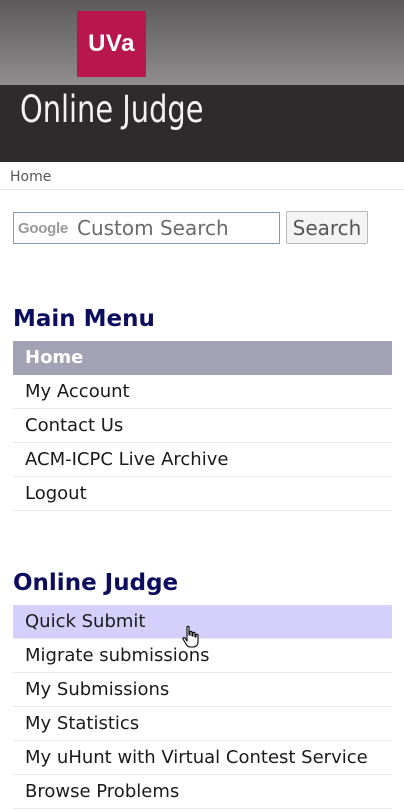 The width and height of the screenshot is (404, 812). What do you see at coordinates (202, 690) in the screenshot?
I see `judge-menu-item-my-submissions: My Submissions` at bounding box center [202, 690].